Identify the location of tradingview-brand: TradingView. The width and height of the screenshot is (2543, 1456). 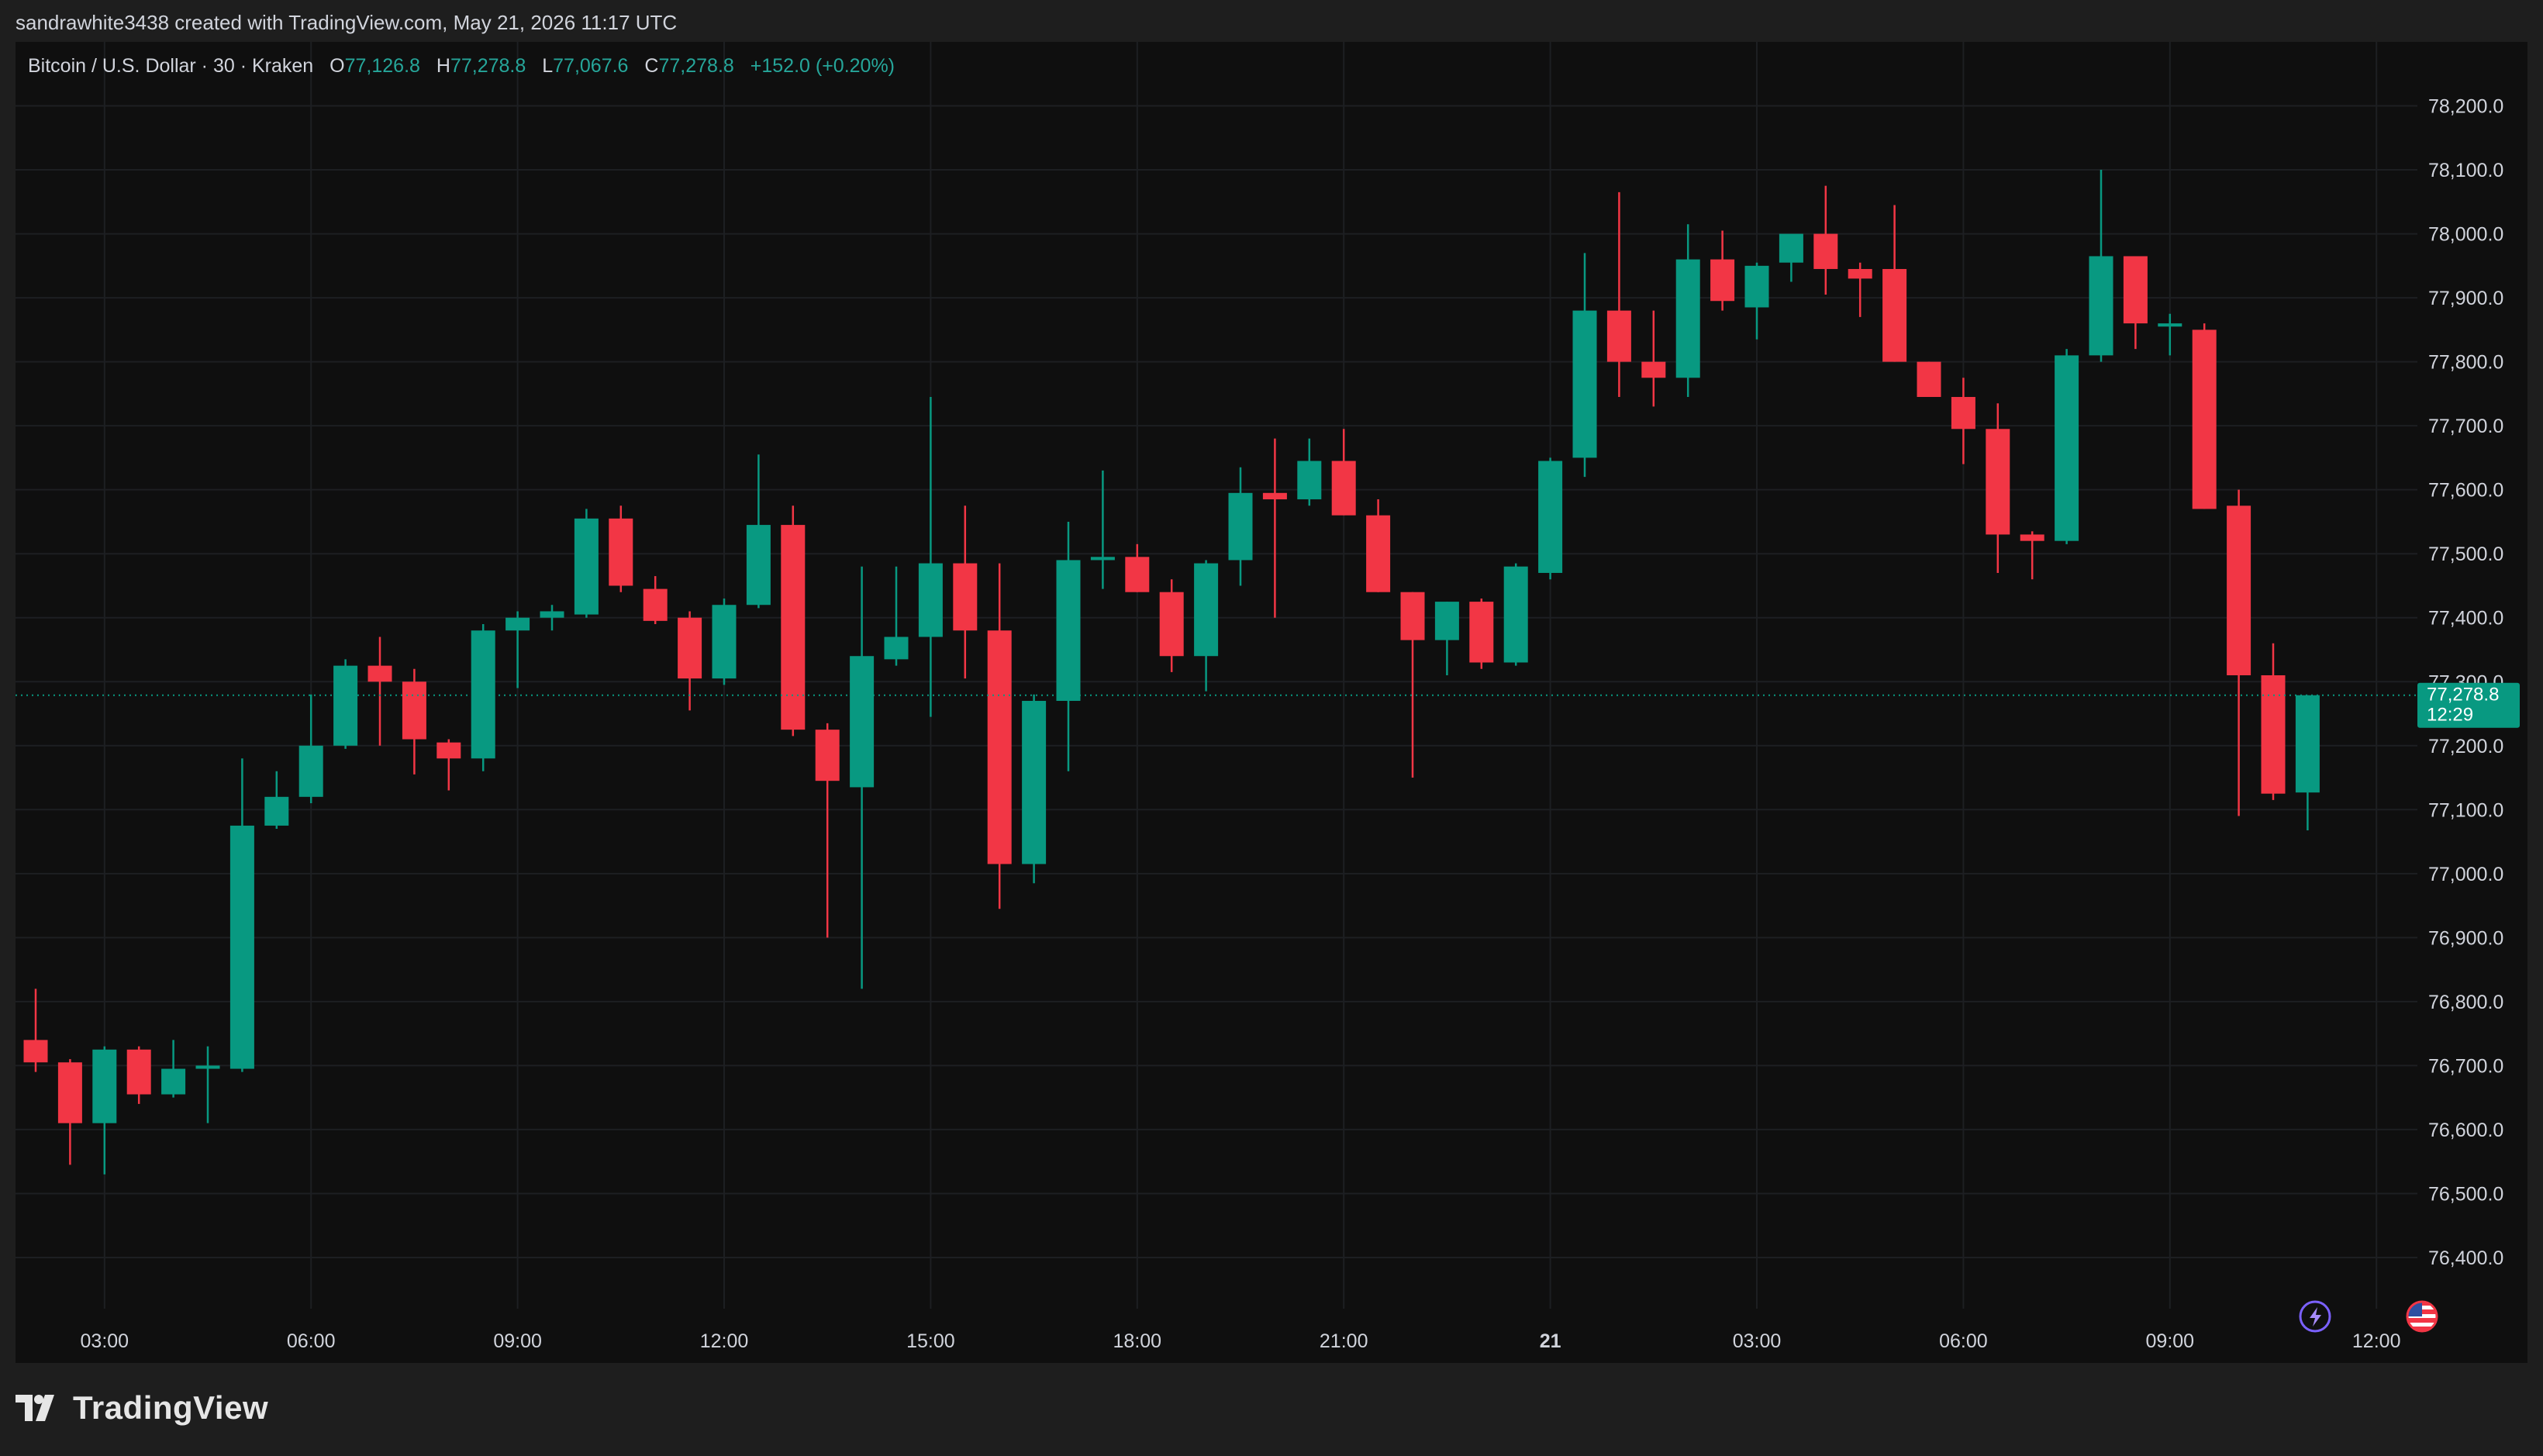
(142, 1408).